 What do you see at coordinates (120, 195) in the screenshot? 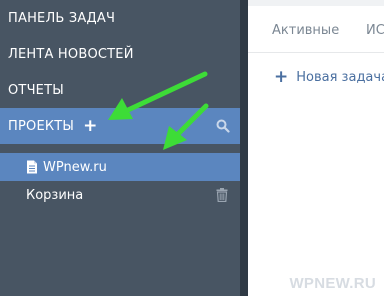
I see `project-item-trash: Корзина` at bounding box center [120, 195].